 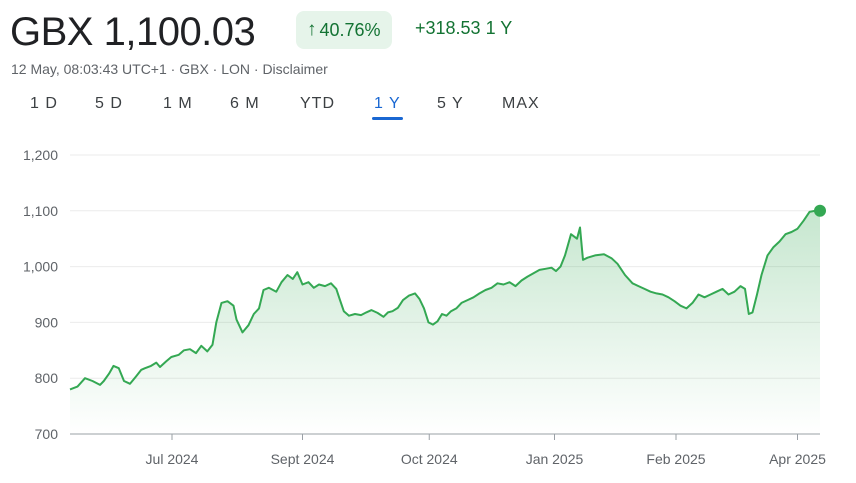 I want to click on change-absolute-value: +318.53 1 Y, so click(x=464, y=28).